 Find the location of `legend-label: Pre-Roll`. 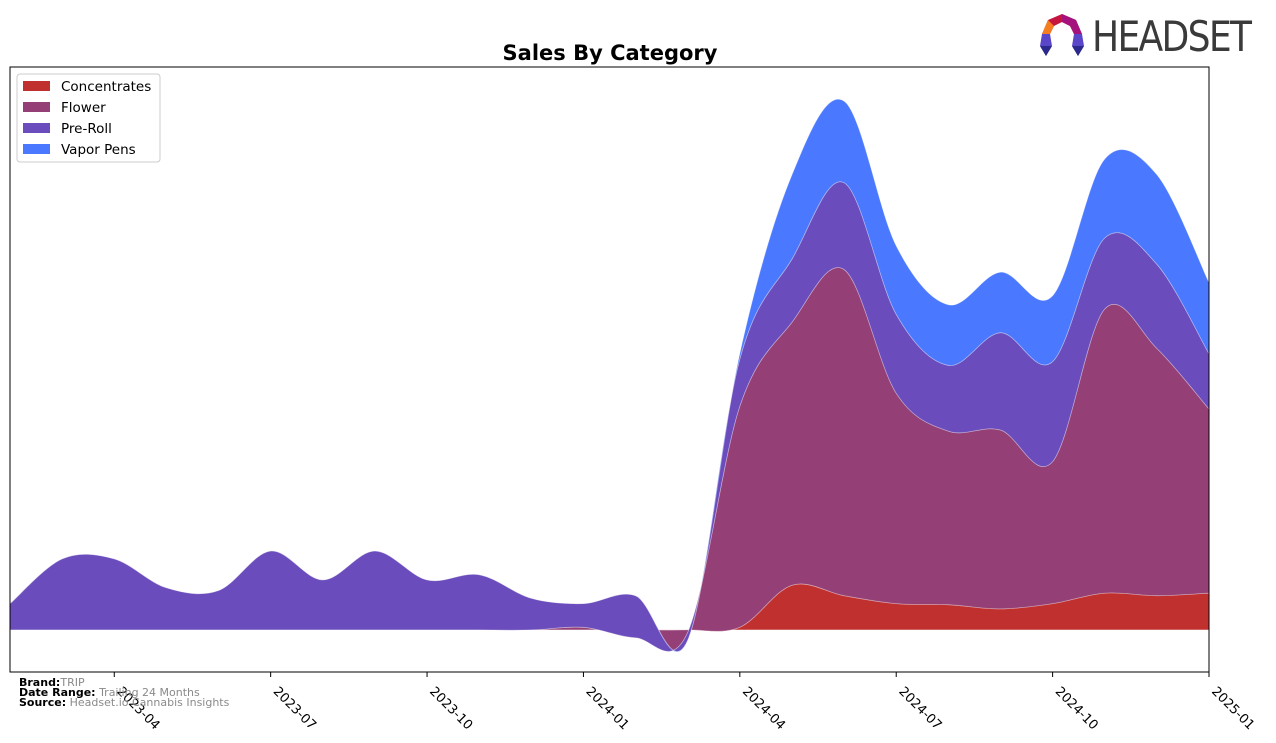

legend-label: Pre-Roll is located at coordinates (86, 129).